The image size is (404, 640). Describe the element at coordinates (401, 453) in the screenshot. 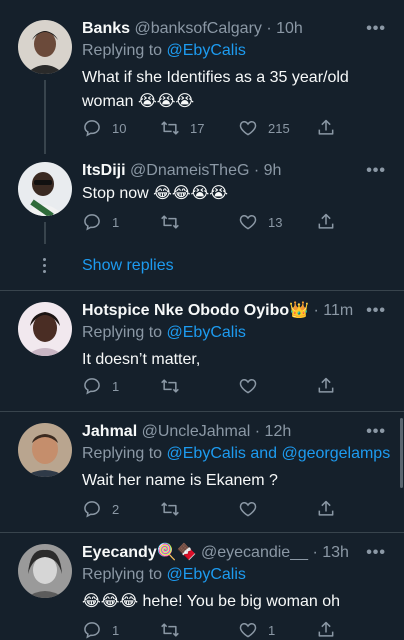

I see `scrollbar` at that location.